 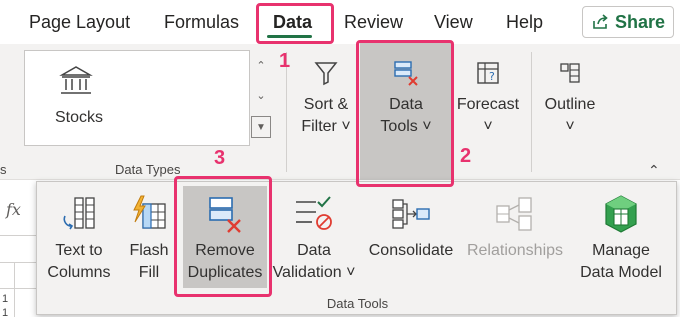 I want to click on gallery-more-icon: ▼, so click(x=261, y=127).